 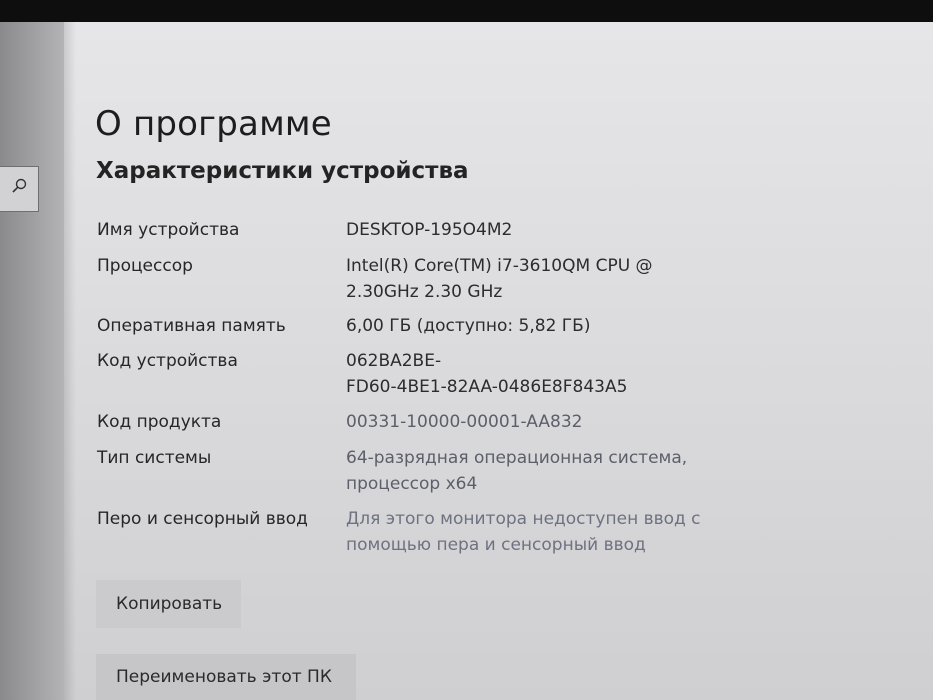 What do you see at coordinates (70, 361) in the screenshot?
I see `pane-divider` at bounding box center [70, 361].